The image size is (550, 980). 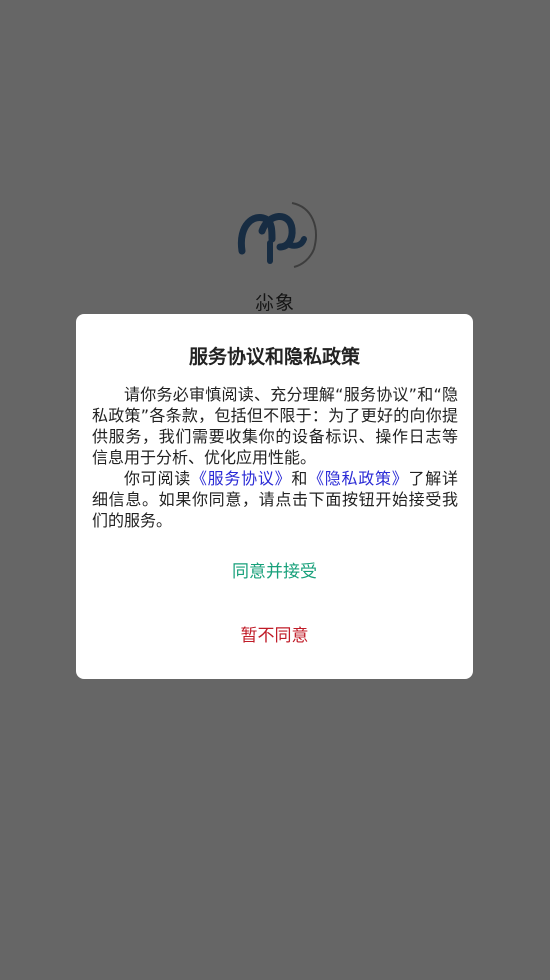 What do you see at coordinates (274, 636) in the screenshot?
I see `disagree-button: 暂不同意` at bounding box center [274, 636].